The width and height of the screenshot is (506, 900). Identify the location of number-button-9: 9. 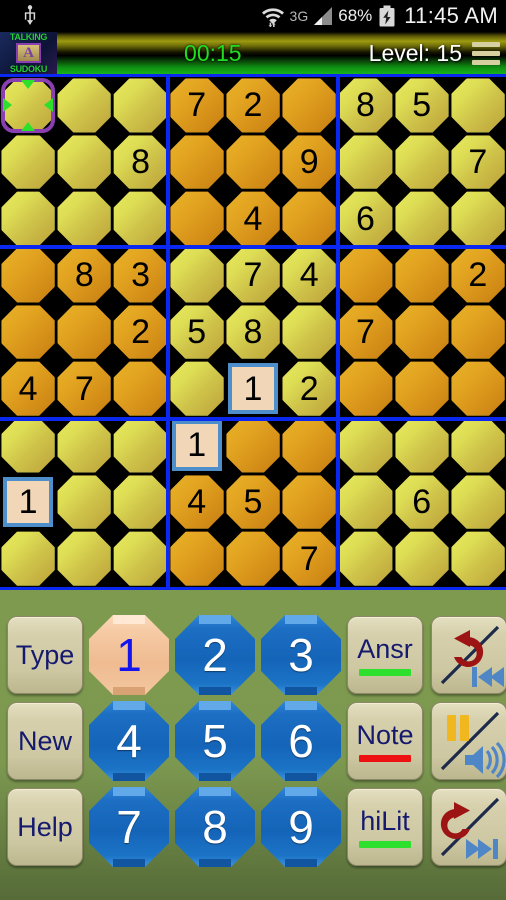
(301, 827).